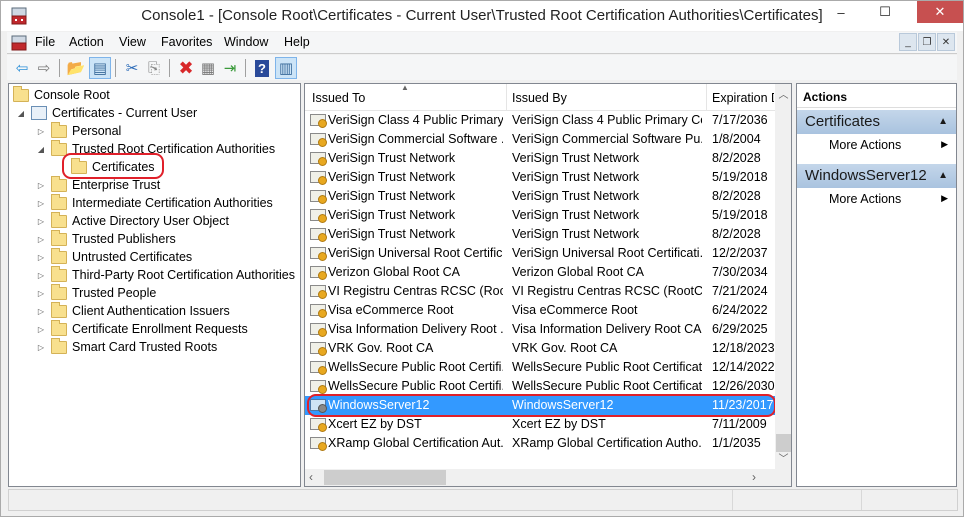  What do you see at coordinates (876, 122) in the screenshot?
I see `actions-section-certificates: Certificates ▲` at bounding box center [876, 122].